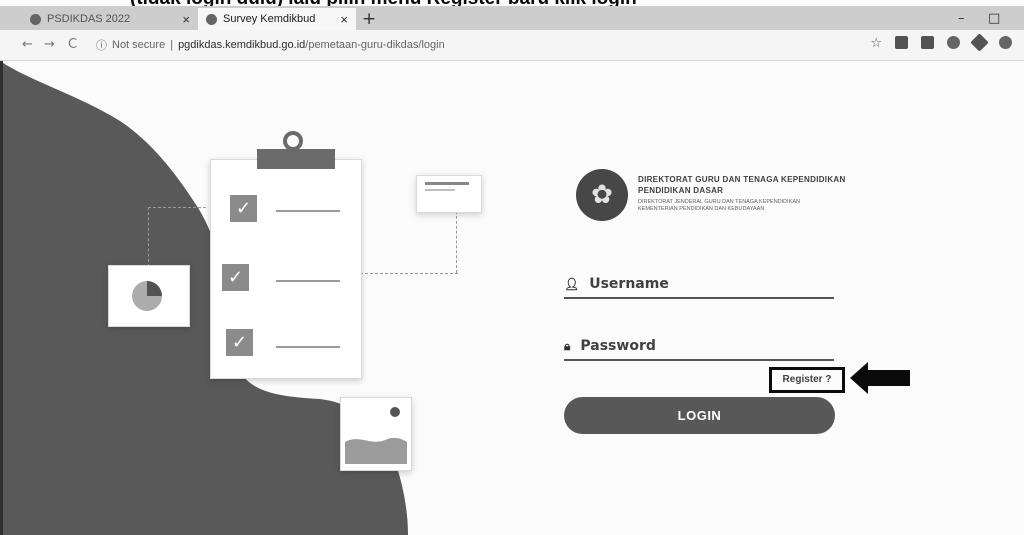 The image size is (1024, 535). Describe the element at coordinates (618, 346) in the screenshot. I see `password-placeholder: Password` at that location.